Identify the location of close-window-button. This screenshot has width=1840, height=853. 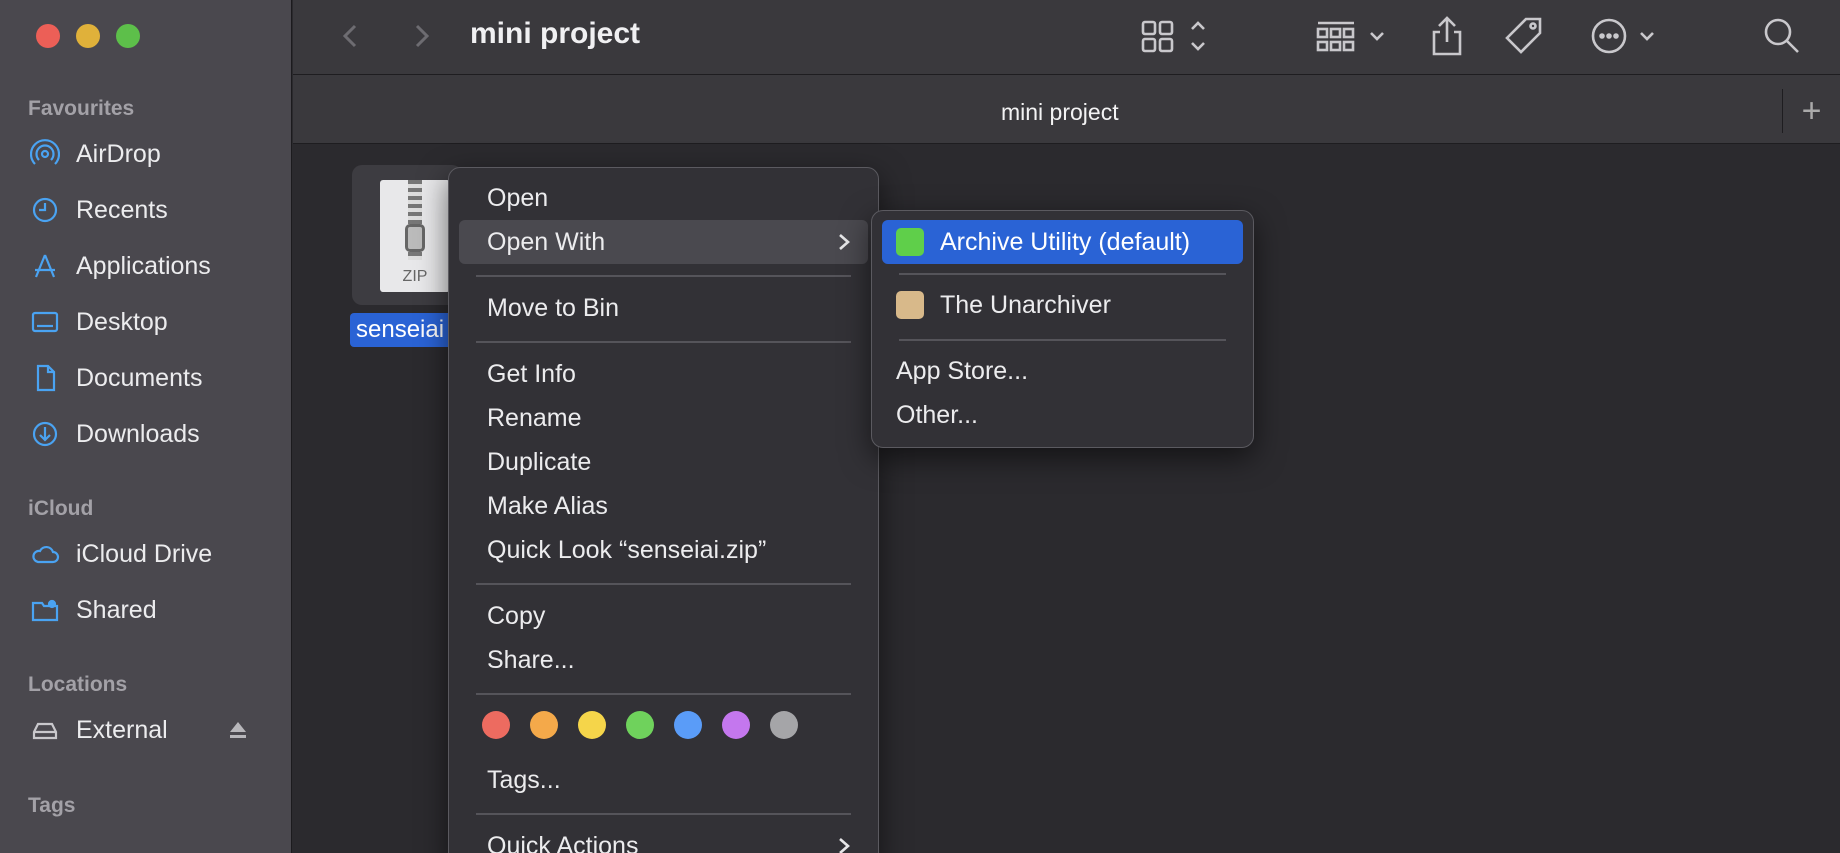
(48, 36).